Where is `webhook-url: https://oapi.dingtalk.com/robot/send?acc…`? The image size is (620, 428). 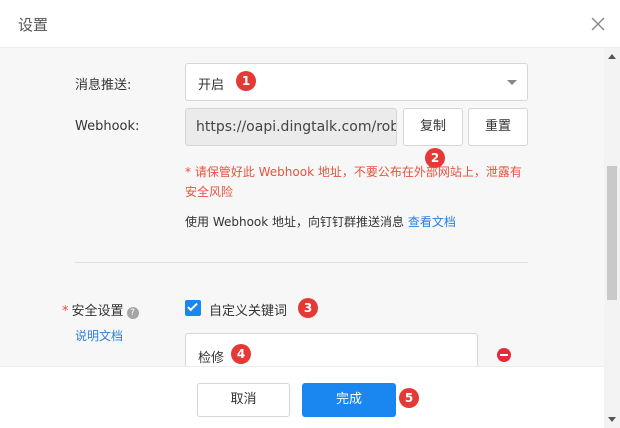
webhook-url: https://oapi.dingtalk.com/robot/send?acc… is located at coordinates (296, 127).